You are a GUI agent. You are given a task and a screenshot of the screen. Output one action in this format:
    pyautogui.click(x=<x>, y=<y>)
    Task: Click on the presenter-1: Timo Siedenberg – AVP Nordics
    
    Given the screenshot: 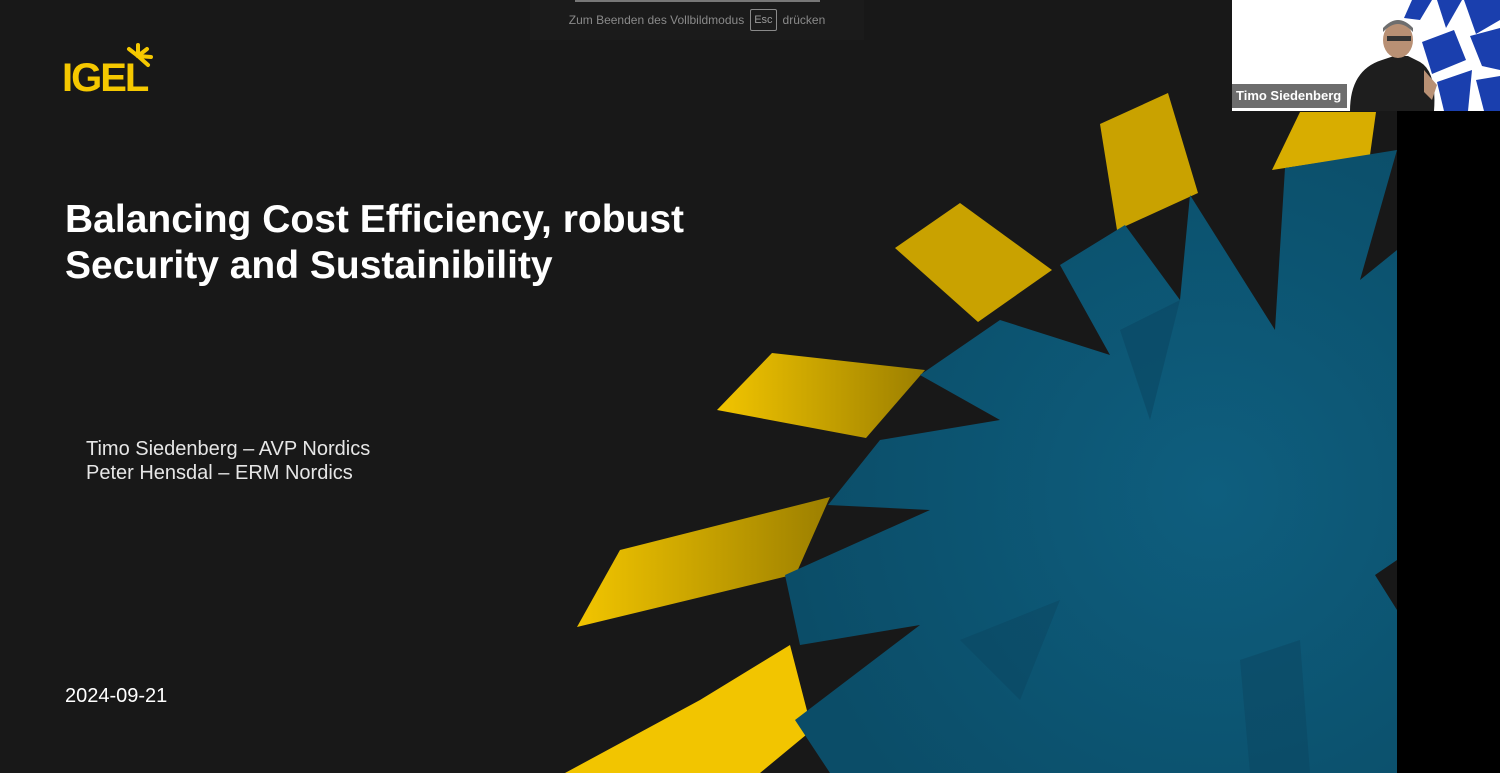 What is the action you would take?
    pyautogui.click(x=228, y=449)
    